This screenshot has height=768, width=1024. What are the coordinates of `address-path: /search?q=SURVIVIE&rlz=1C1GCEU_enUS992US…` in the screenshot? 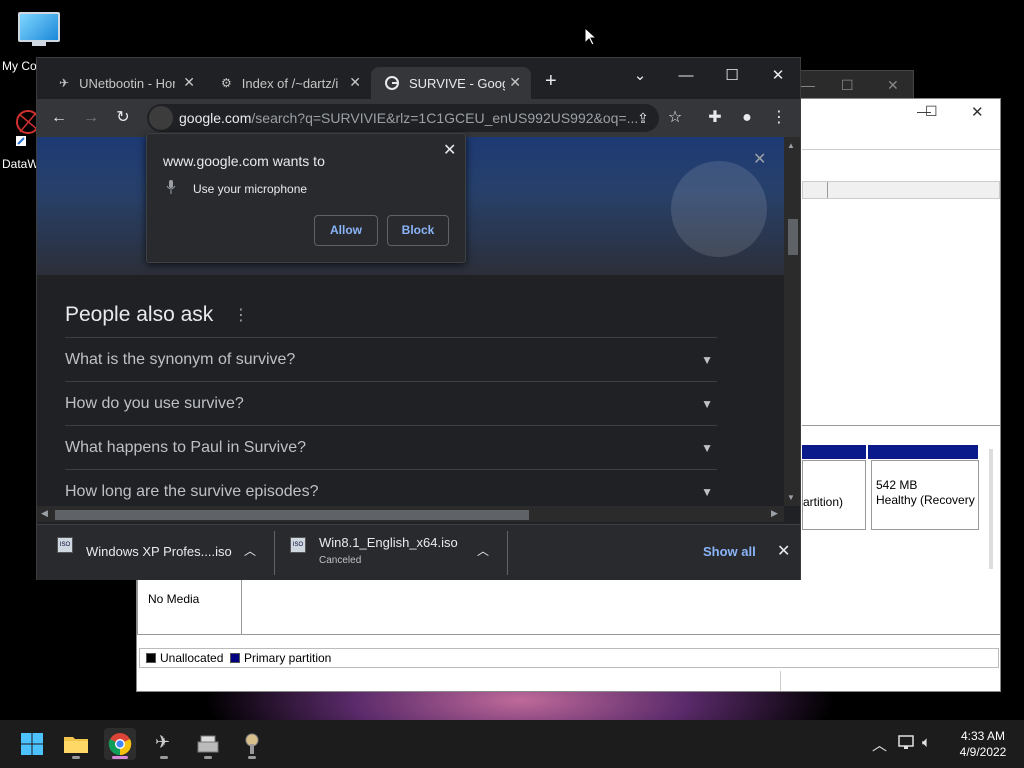 It's located at (445, 118).